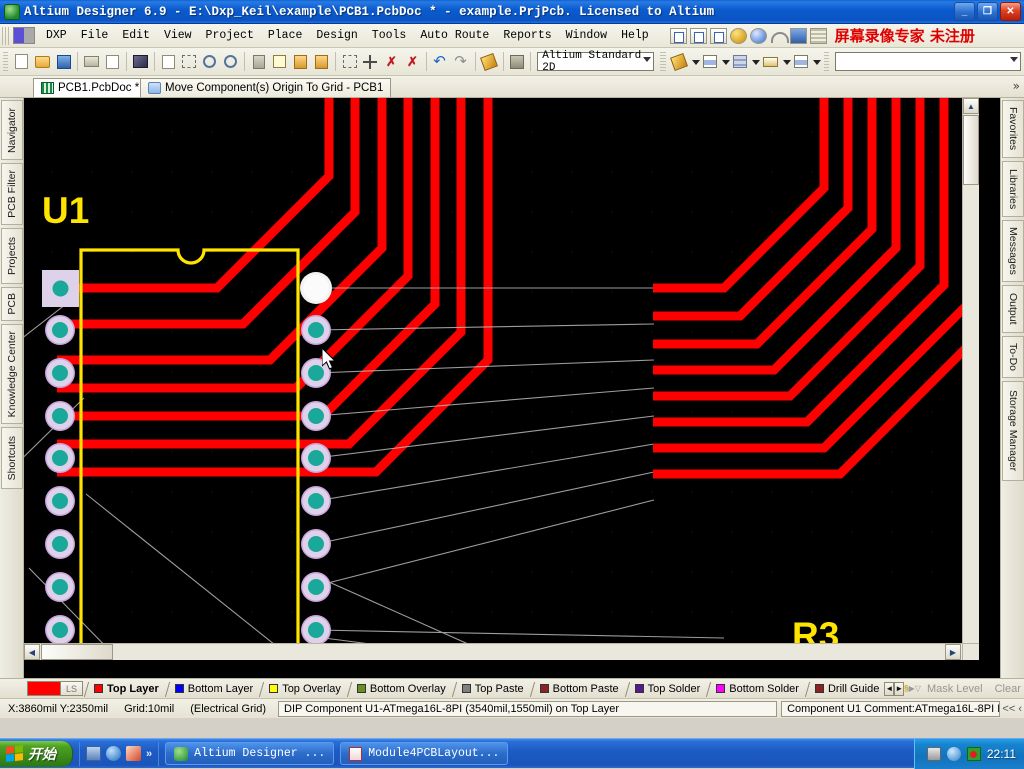 The height and width of the screenshot is (769, 1024). Describe the element at coordinates (1006, 689) in the screenshot. I see `clear-button: Clear` at that location.